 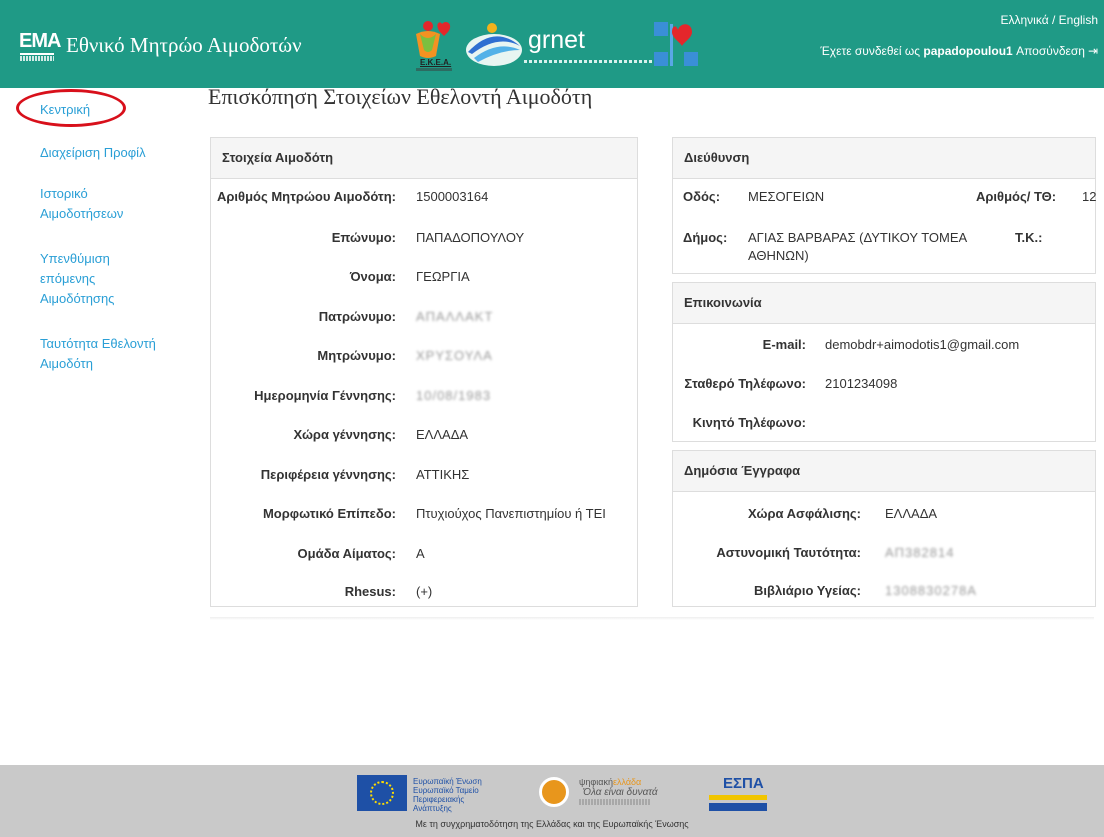 What do you see at coordinates (1029, 237) in the screenshot?
I see `postal-code-label: Τ.Κ.:` at bounding box center [1029, 237].